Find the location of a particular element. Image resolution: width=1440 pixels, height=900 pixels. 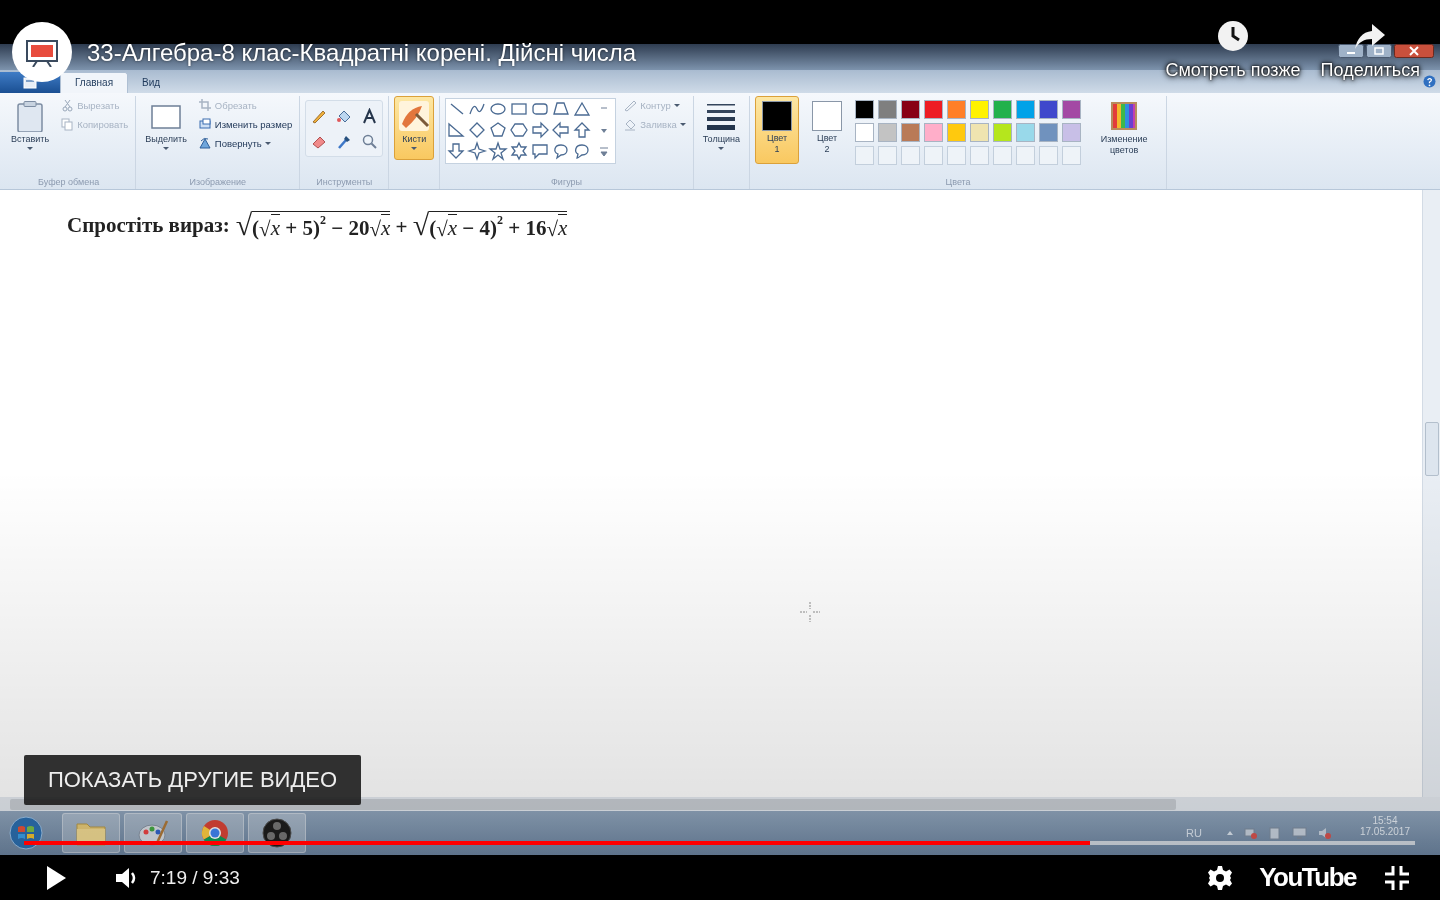

text-tool-icon is located at coordinates (369, 116).